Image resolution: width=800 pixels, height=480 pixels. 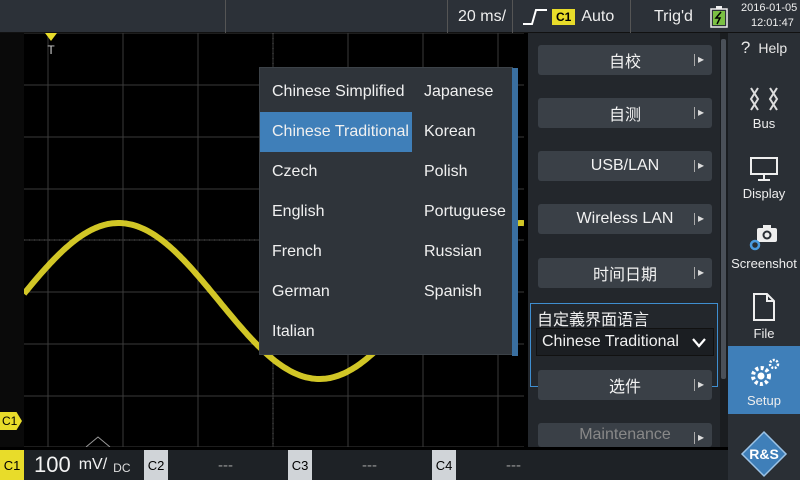 What do you see at coordinates (462, 92) in the screenshot?
I see `language-option-japanese: Japanese` at bounding box center [462, 92].